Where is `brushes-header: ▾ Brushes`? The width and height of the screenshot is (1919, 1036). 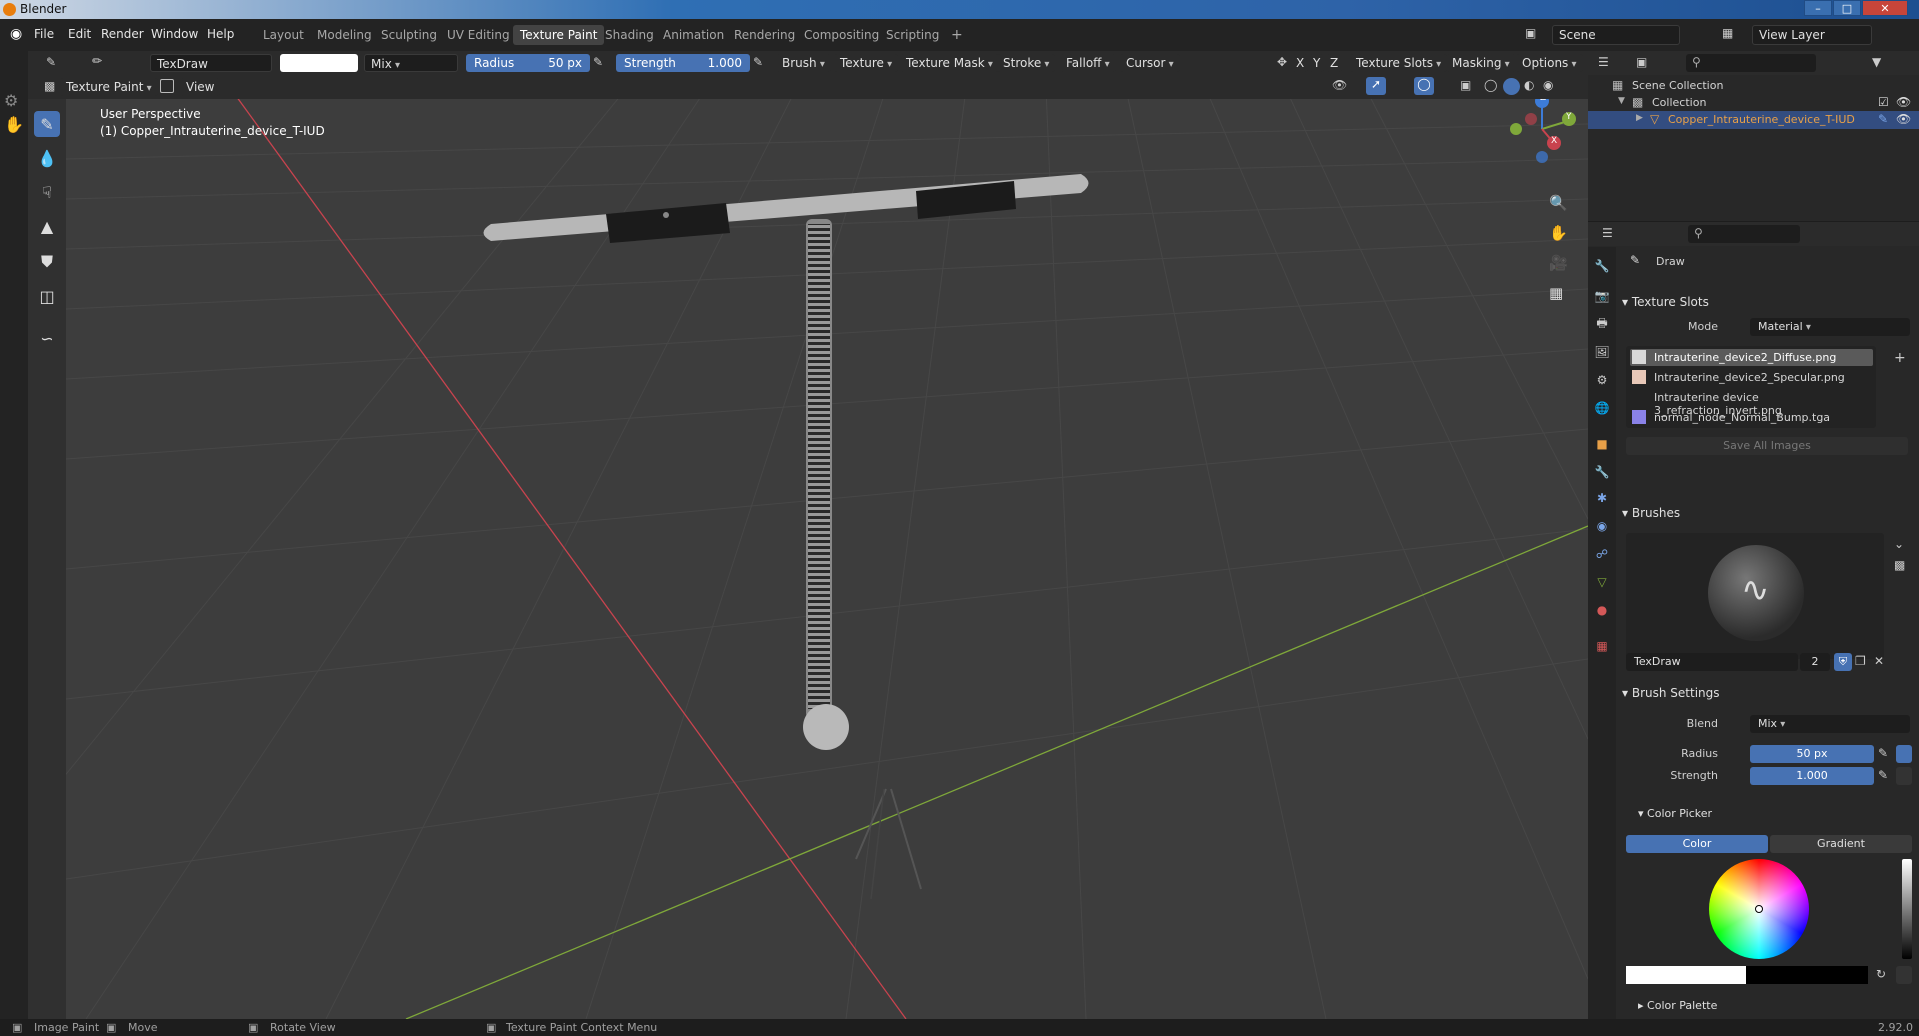 brushes-header: ▾ Brushes is located at coordinates (1651, 513).